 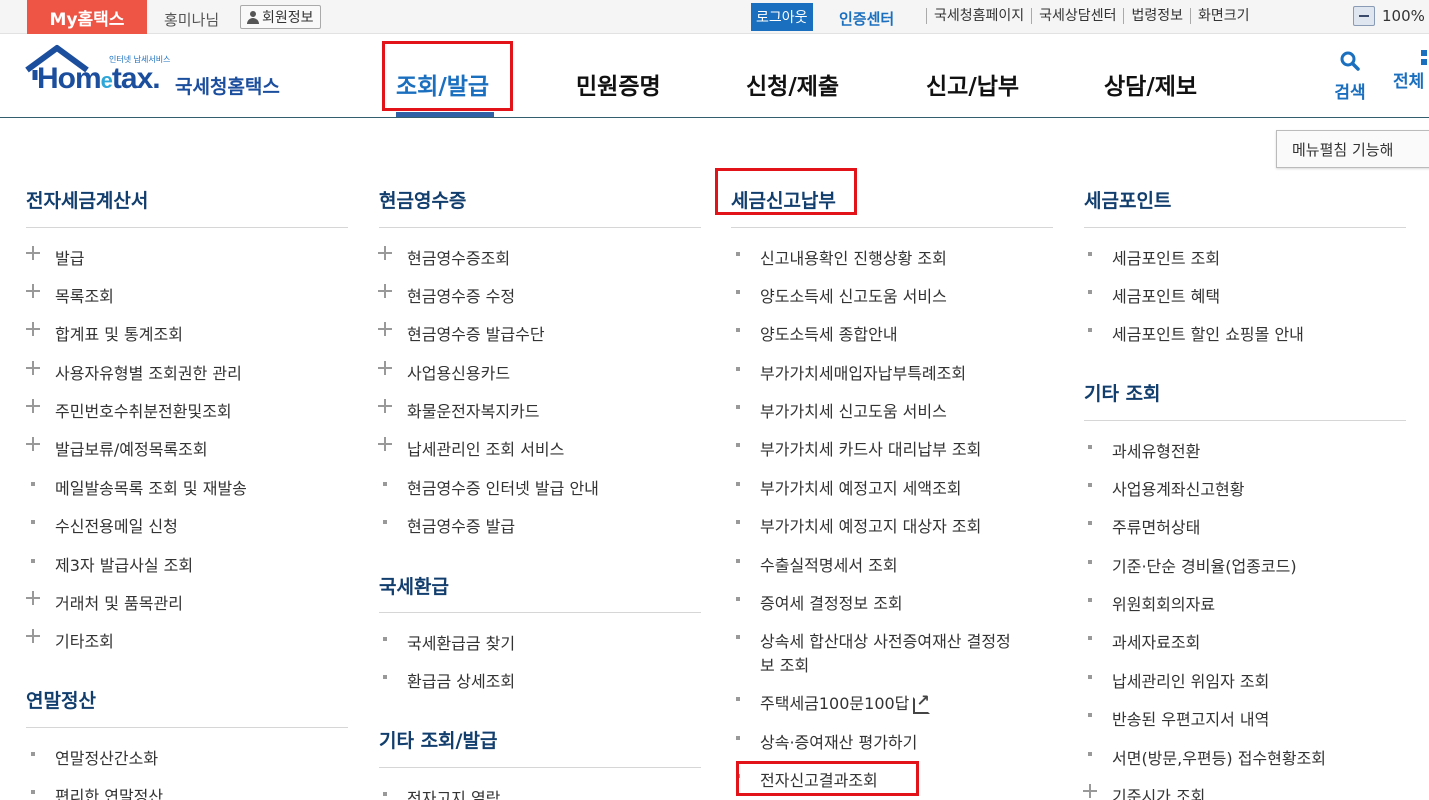 What do you see at coordinates (972, 84) in the screenshot?
I see `nav-report-pay: 신고/납부` at bounding box center [972, 84].